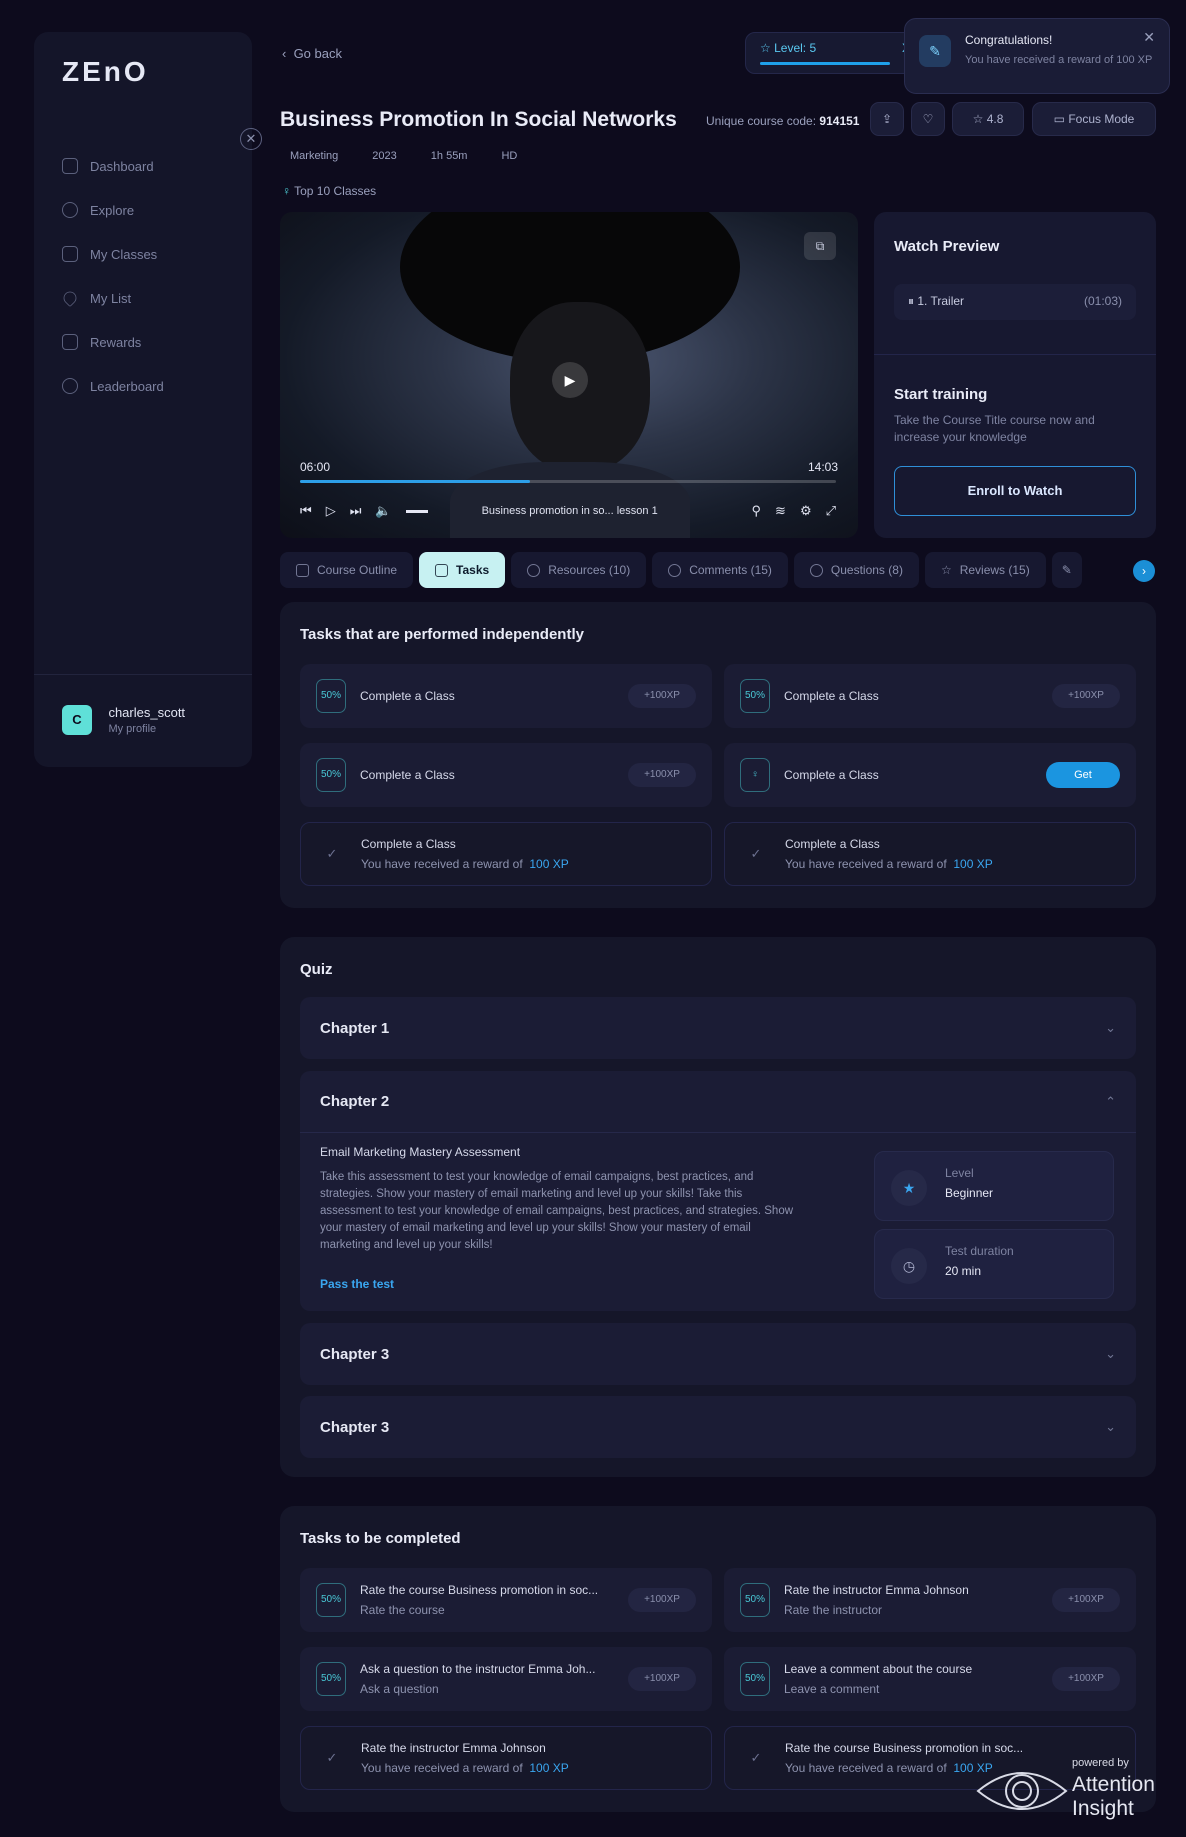 The height and width of the screenshot is (1837, 1186). I want to click on pin-icon: ⚲, so click(757, 511).